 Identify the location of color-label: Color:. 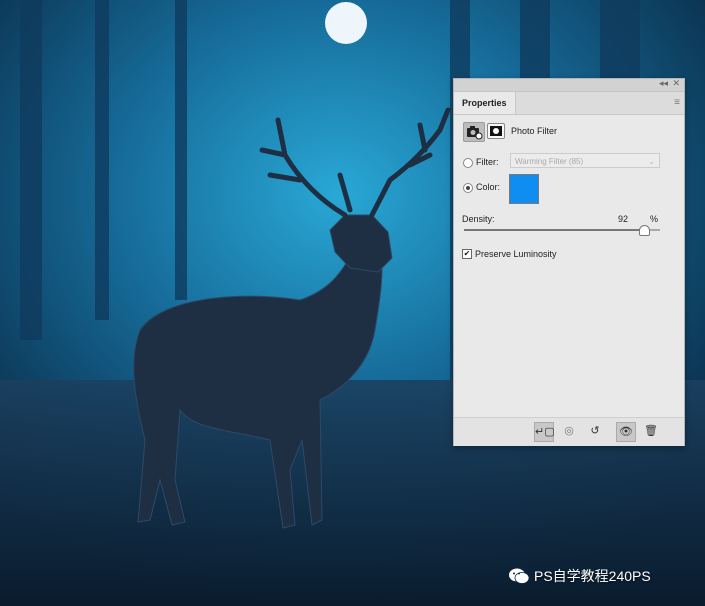
(488, 187).